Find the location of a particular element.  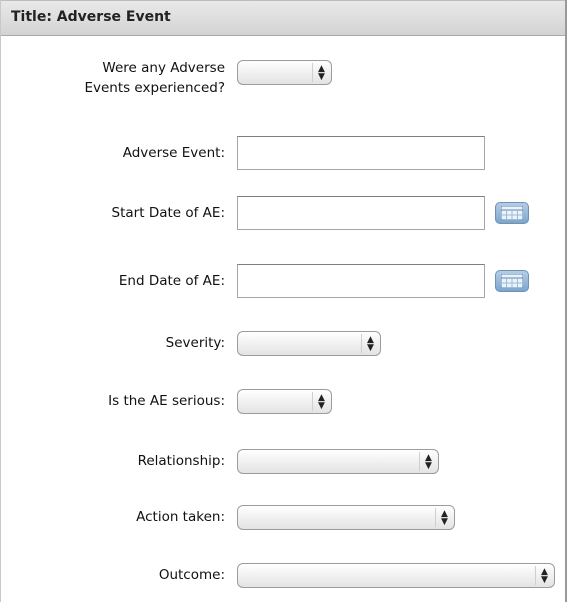

adverse-event-label: Adverse Event: is located at coordinates (173, 153).